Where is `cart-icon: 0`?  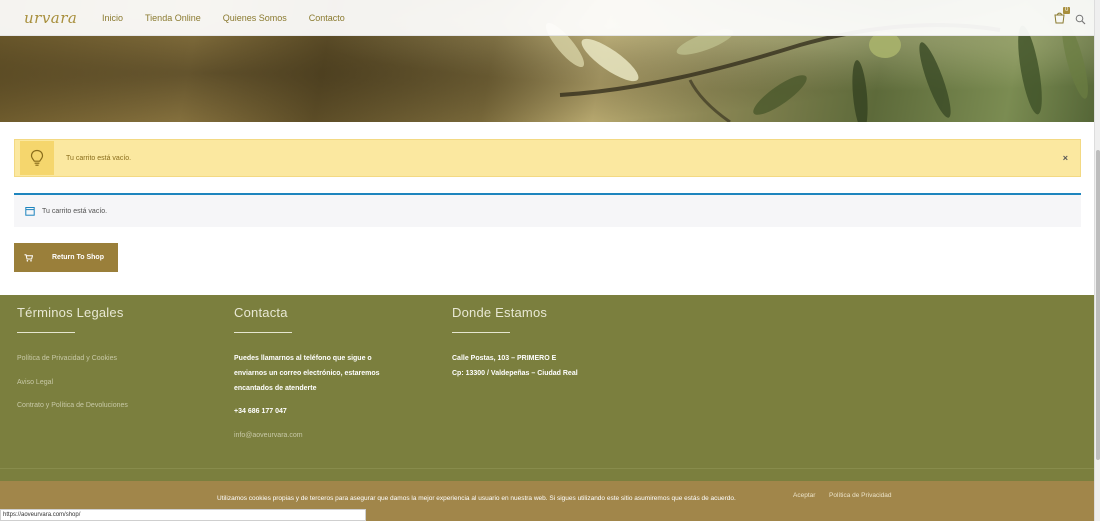 cart-icon: 0 is located at coordinates (1062, 15).